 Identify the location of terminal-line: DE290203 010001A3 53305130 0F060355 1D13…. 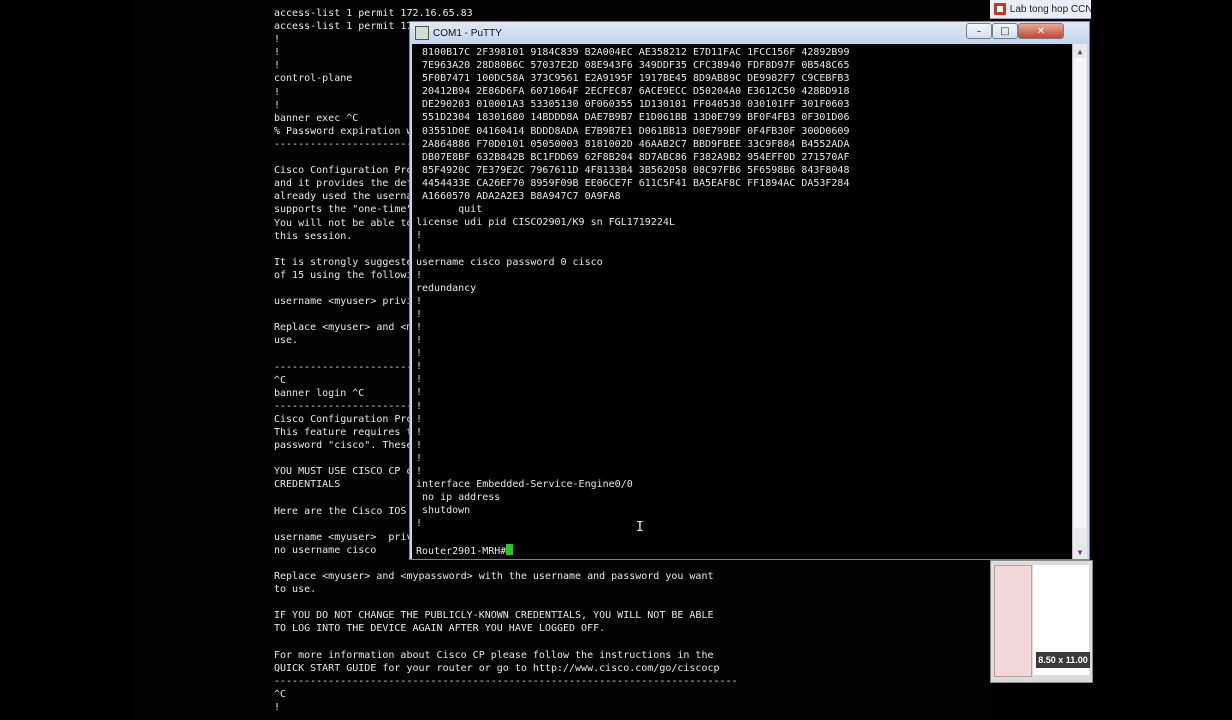
(633, 105).